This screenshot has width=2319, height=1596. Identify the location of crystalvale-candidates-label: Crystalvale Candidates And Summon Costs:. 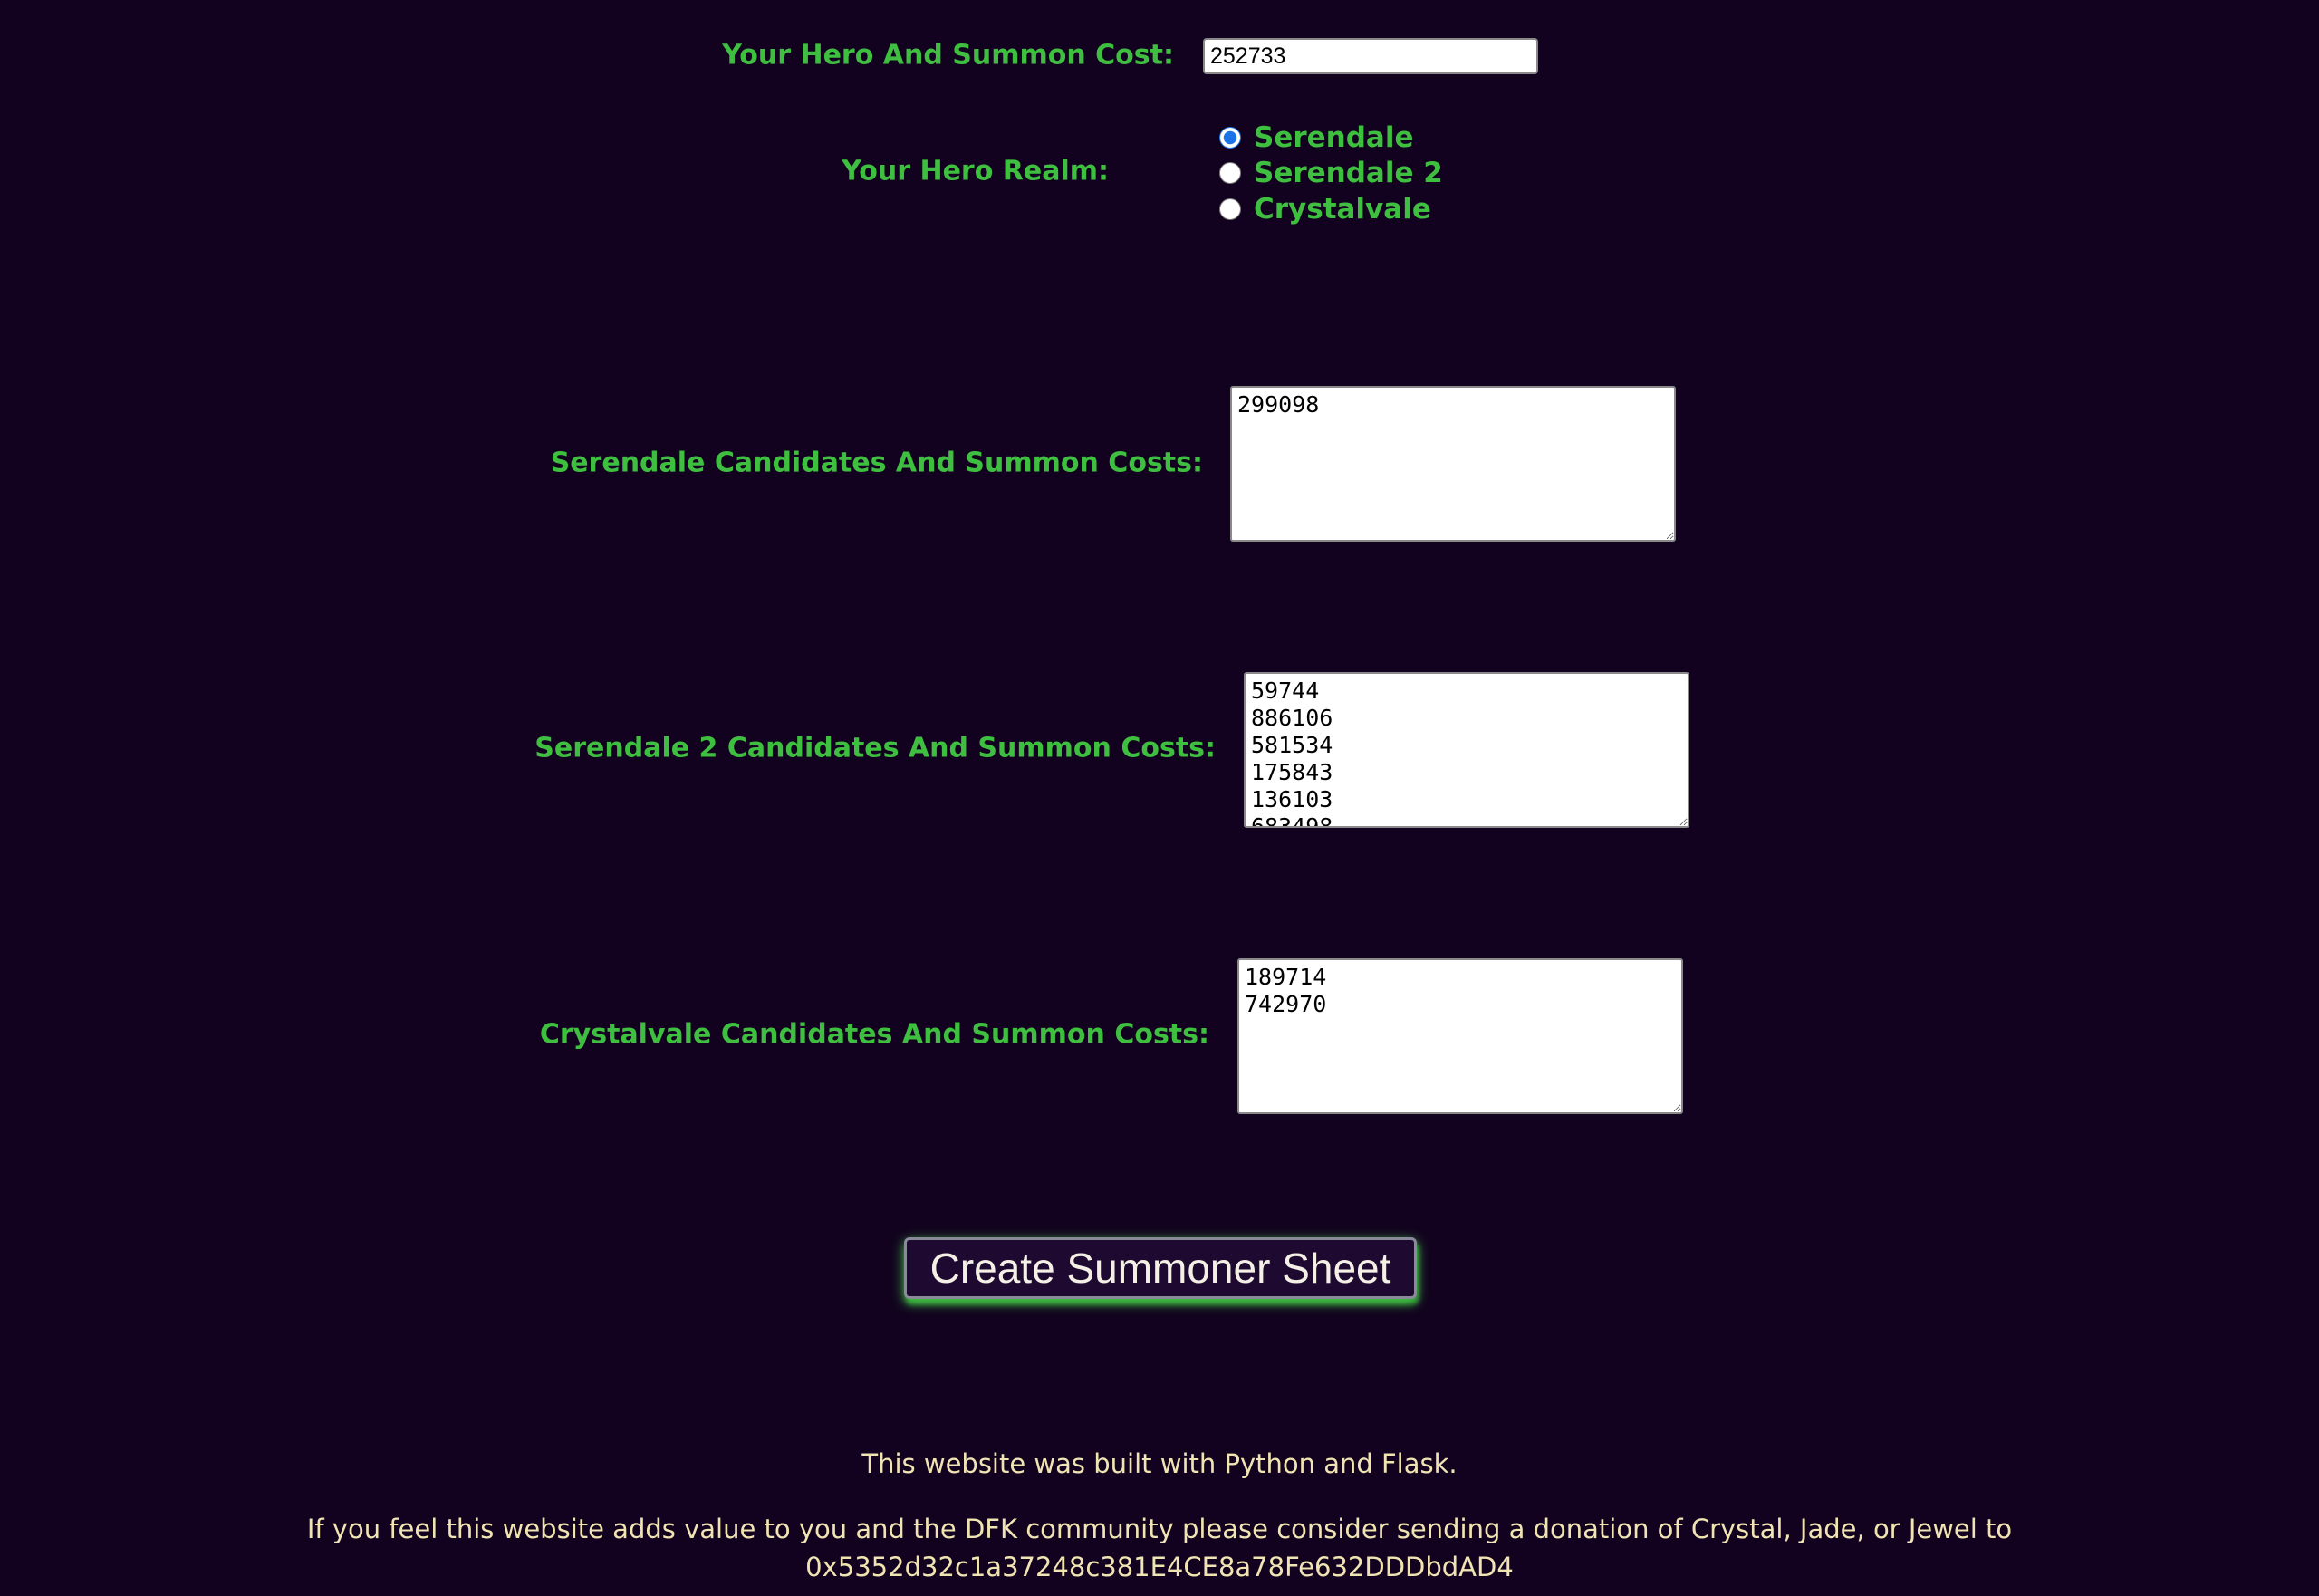
(874, 1034).